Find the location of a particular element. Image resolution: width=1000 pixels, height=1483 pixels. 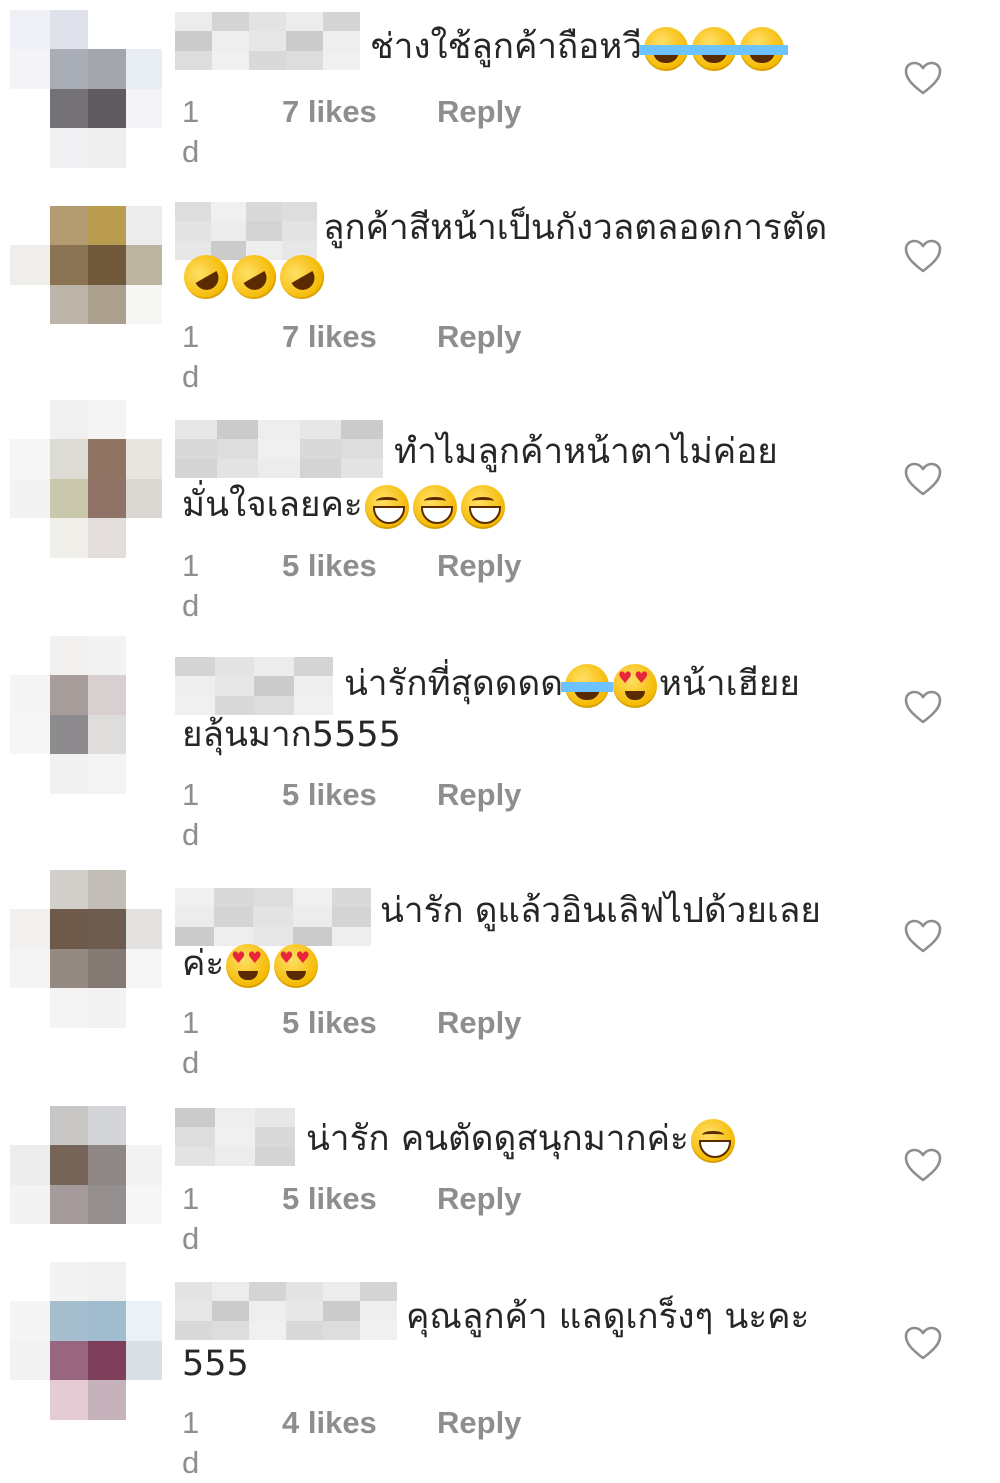

comment-text-line: น่ารัก ดูแล้วอินเลิฟไปด้วยเลย is located at coordinates (600, 911).